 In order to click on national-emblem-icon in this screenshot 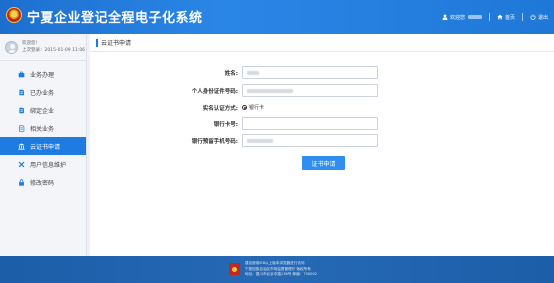, I will do `click(14, 15)`.